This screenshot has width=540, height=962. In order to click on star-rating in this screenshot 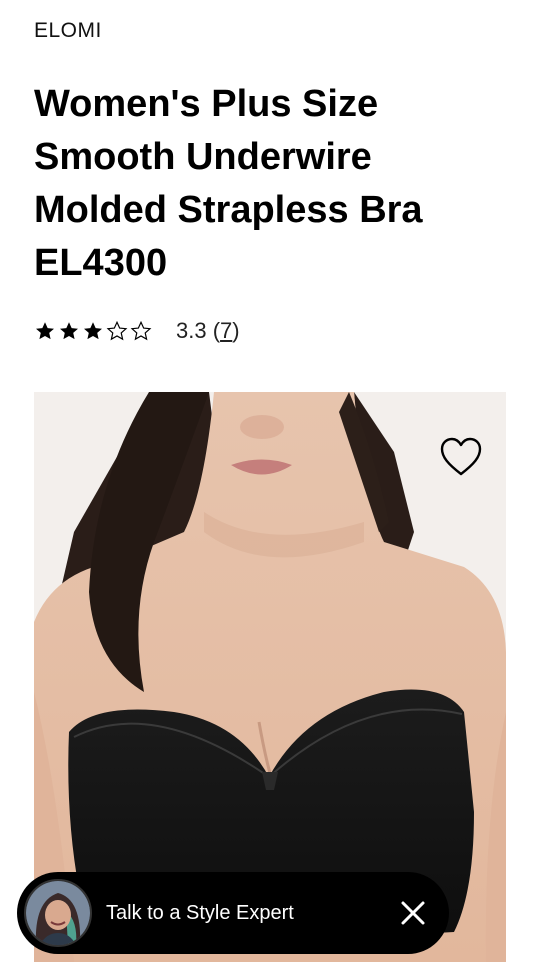, I will do `click(93, 331)`.